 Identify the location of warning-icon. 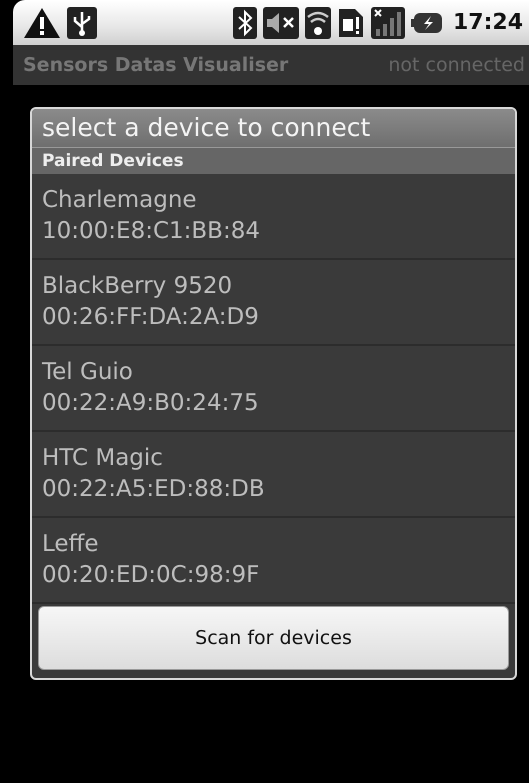
(42, 22).